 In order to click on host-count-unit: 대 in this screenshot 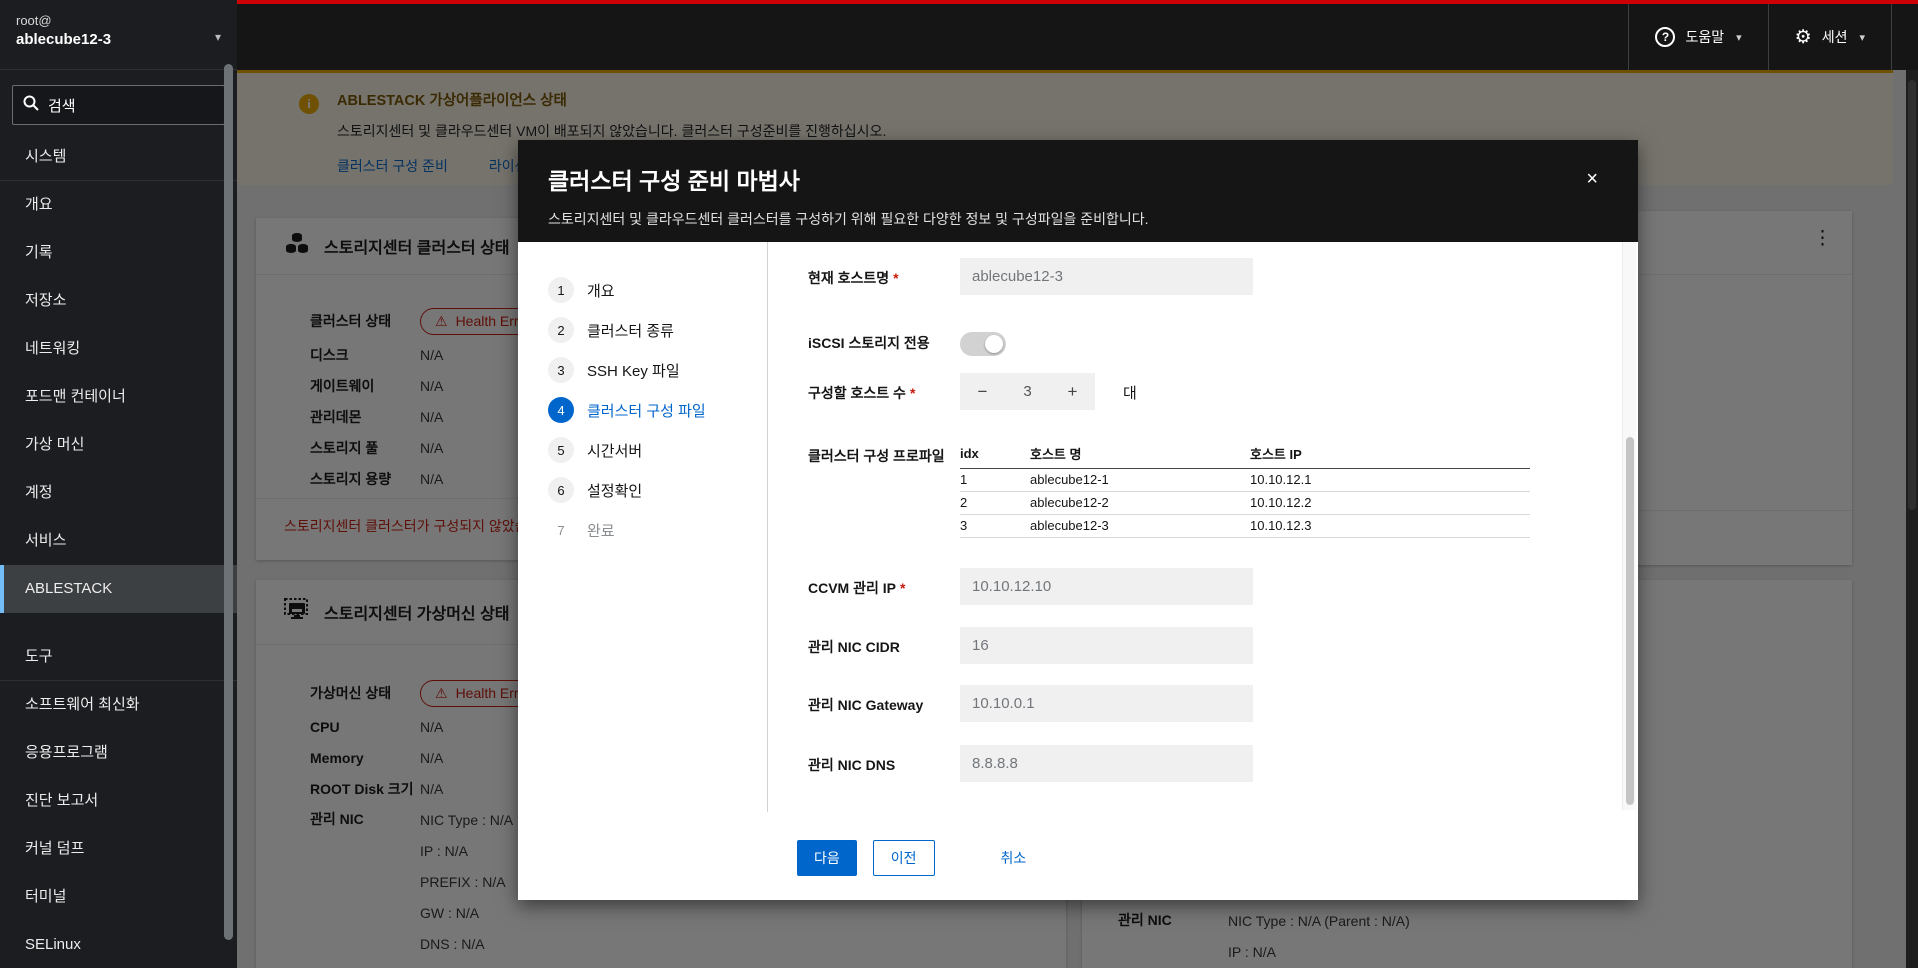, I will do `click(1130, 393)`.